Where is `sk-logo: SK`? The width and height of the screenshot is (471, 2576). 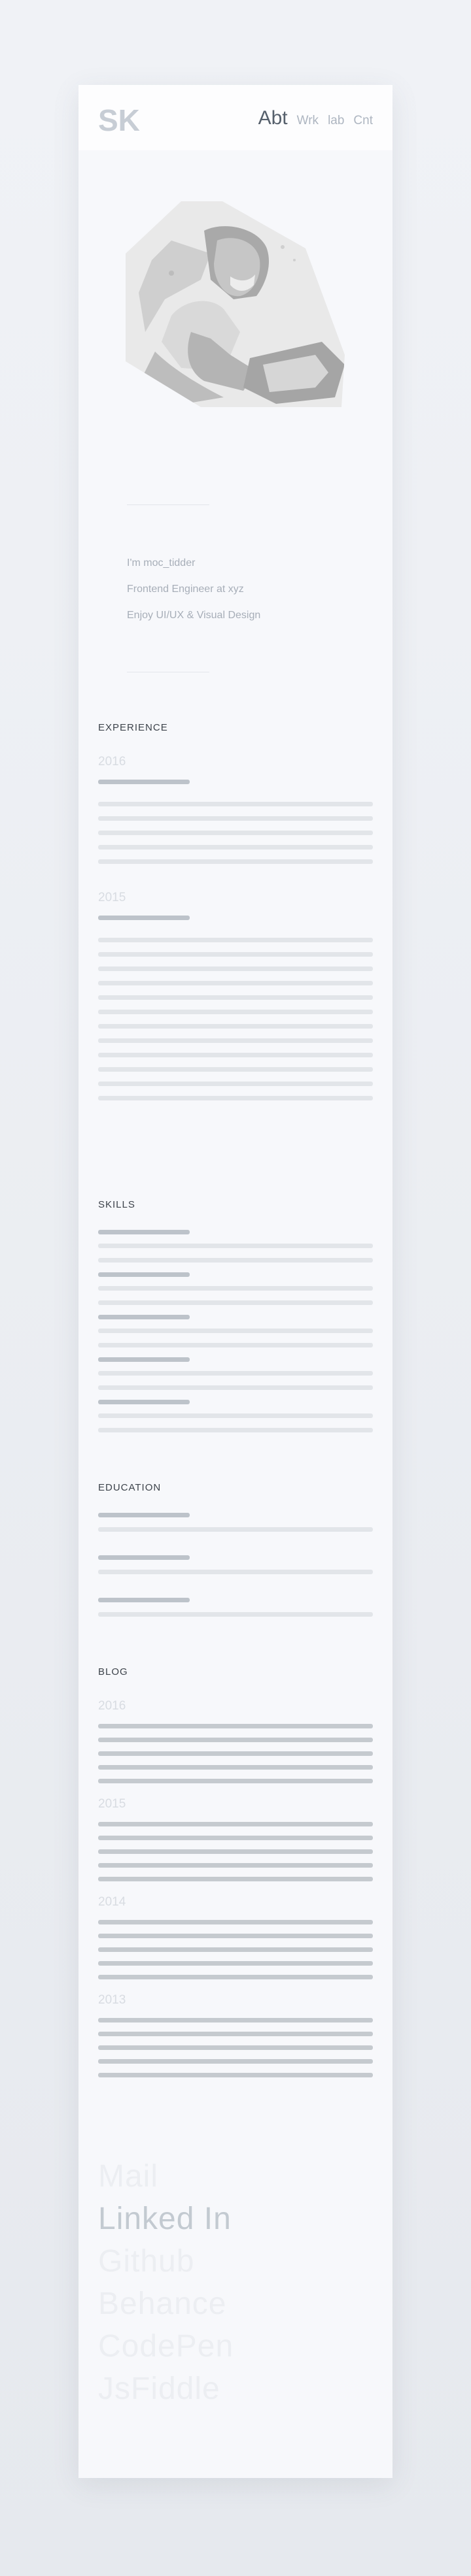
sk-logo: SK is located at coordinates (120, 119).